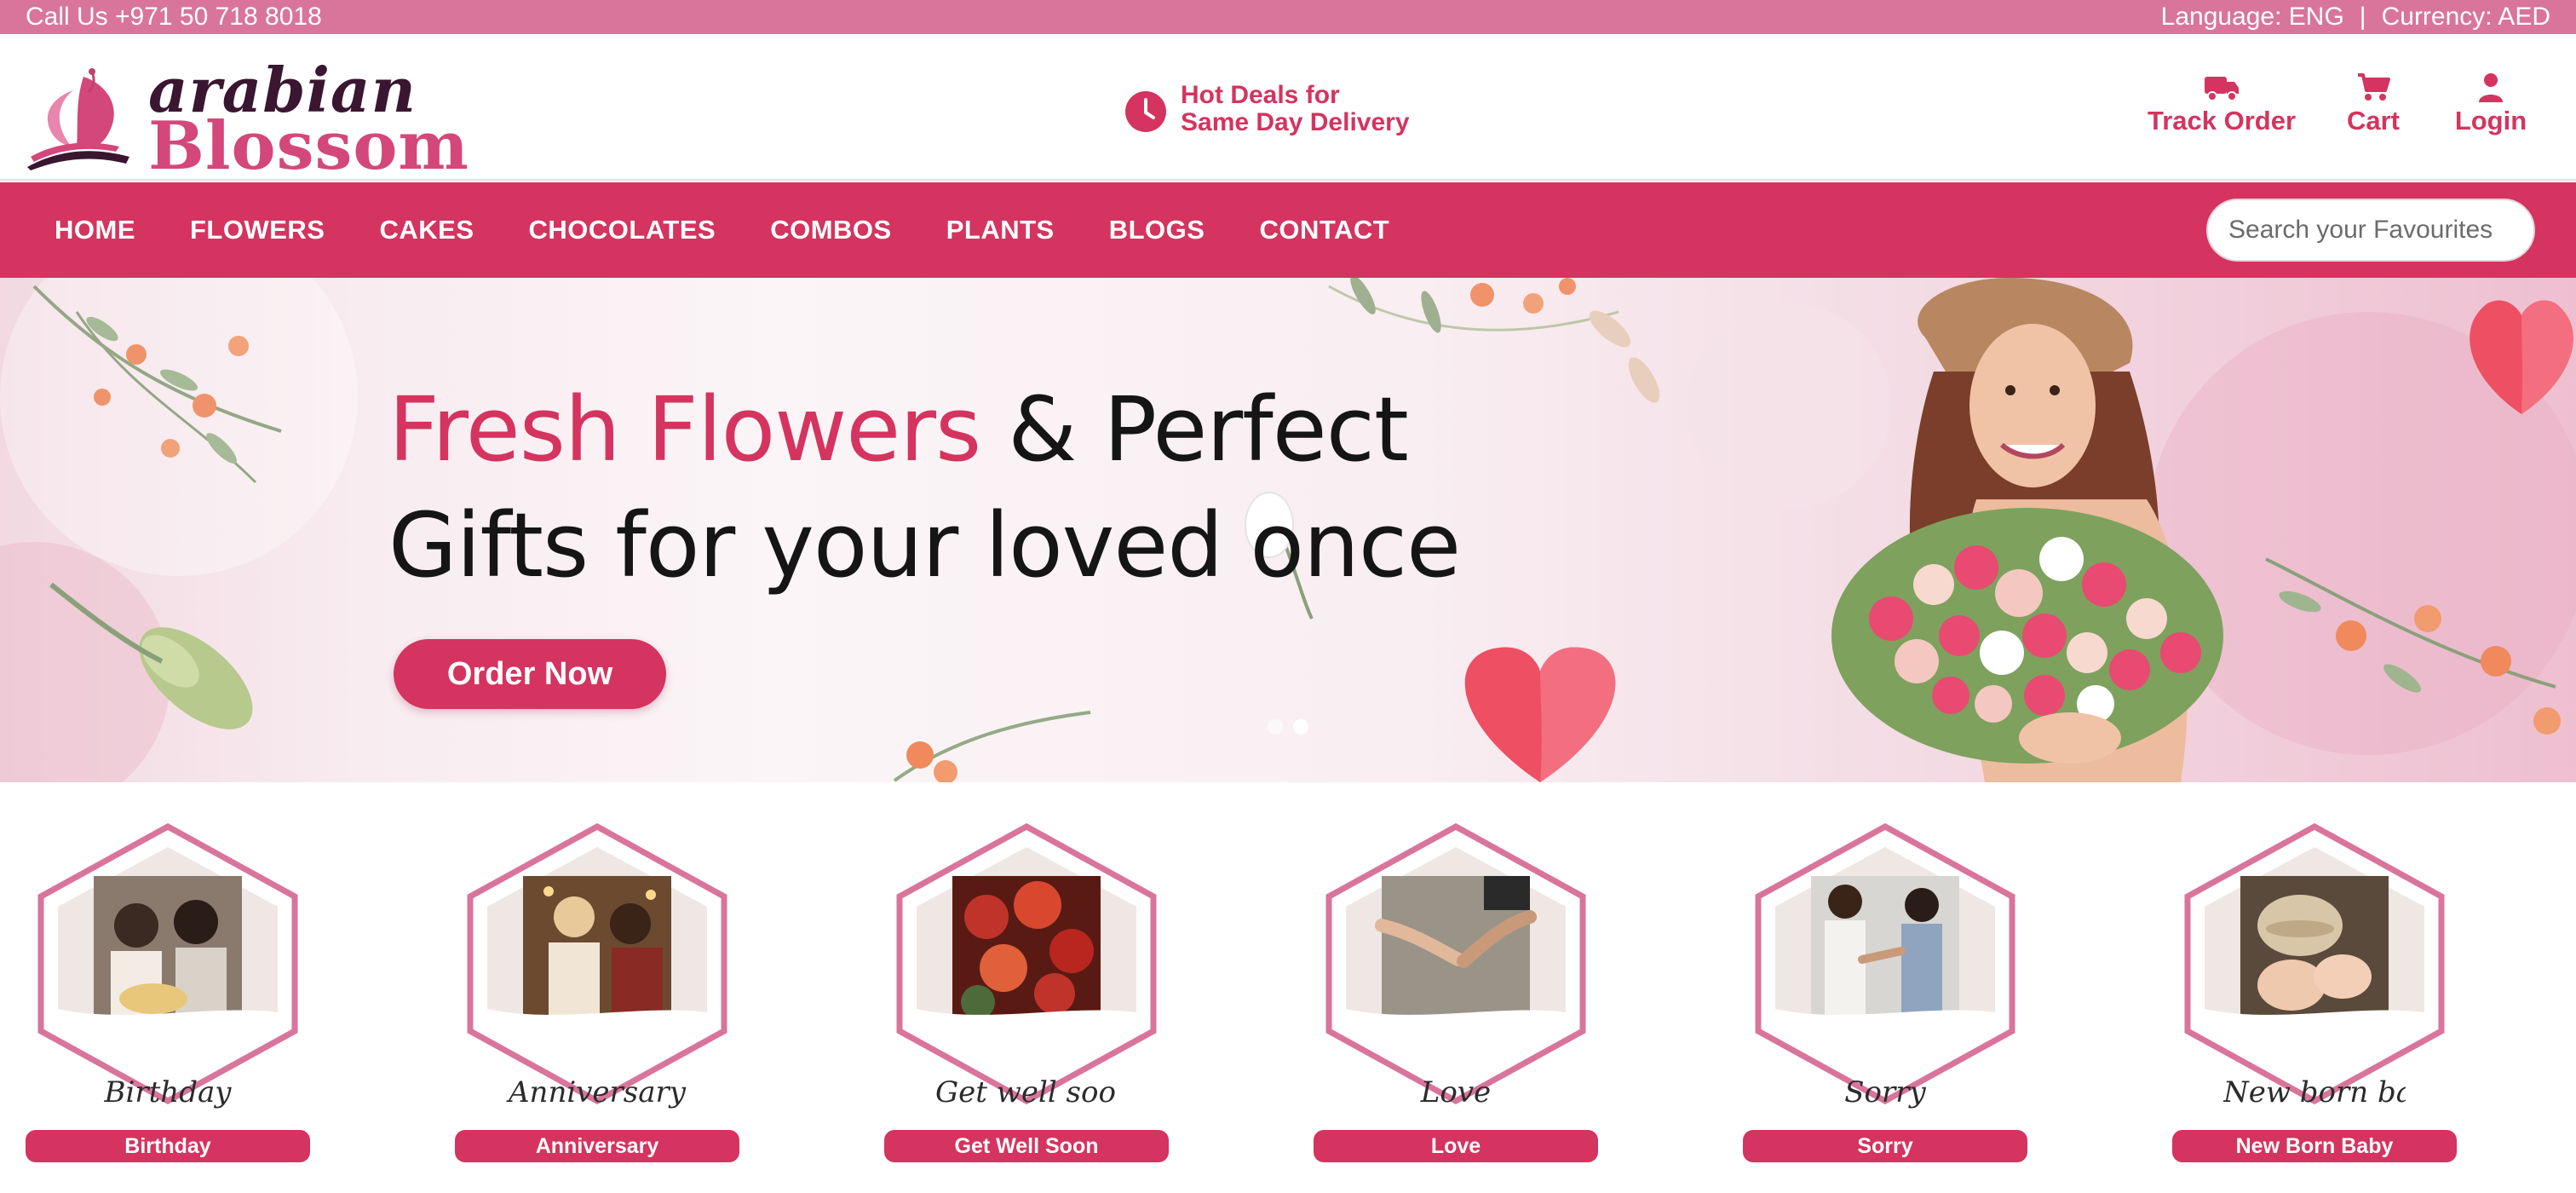  What do you see at coordinates (1027, 963) in the screenshot?
I see `get-well-soon-image` at bounding box center [1027, 963].